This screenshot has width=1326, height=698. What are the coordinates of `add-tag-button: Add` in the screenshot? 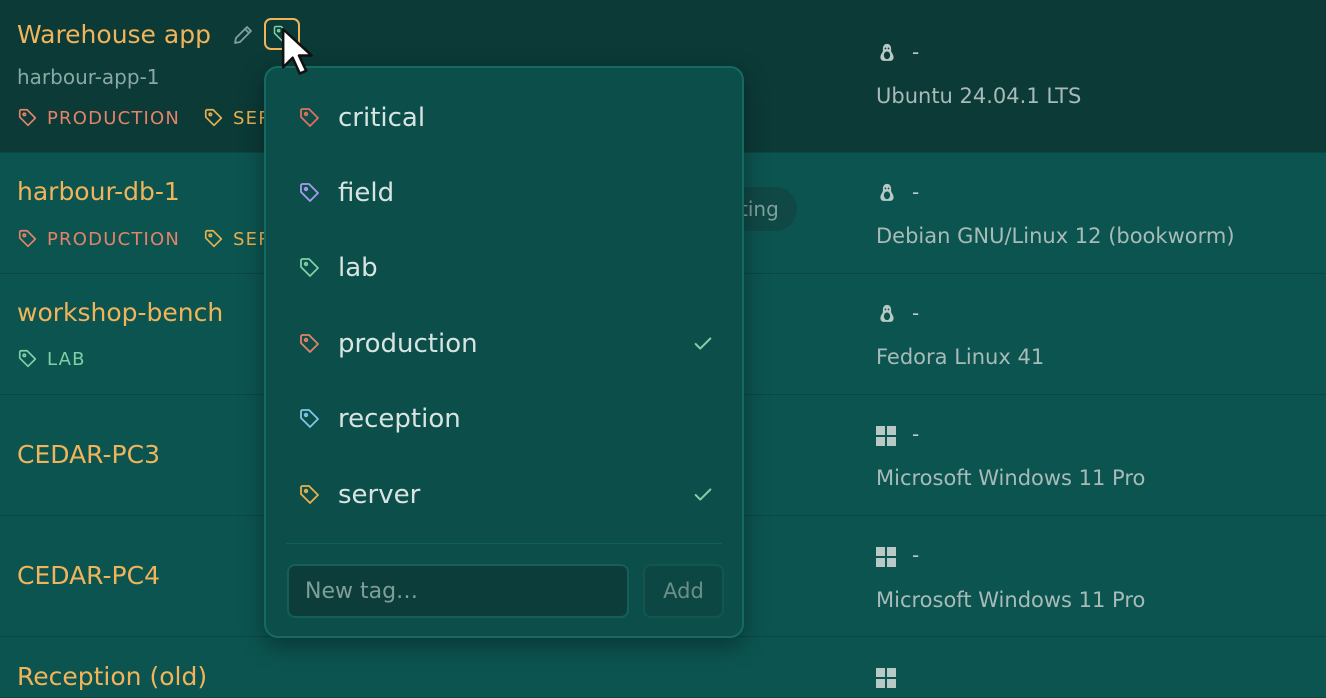 It's located at (683, 591).